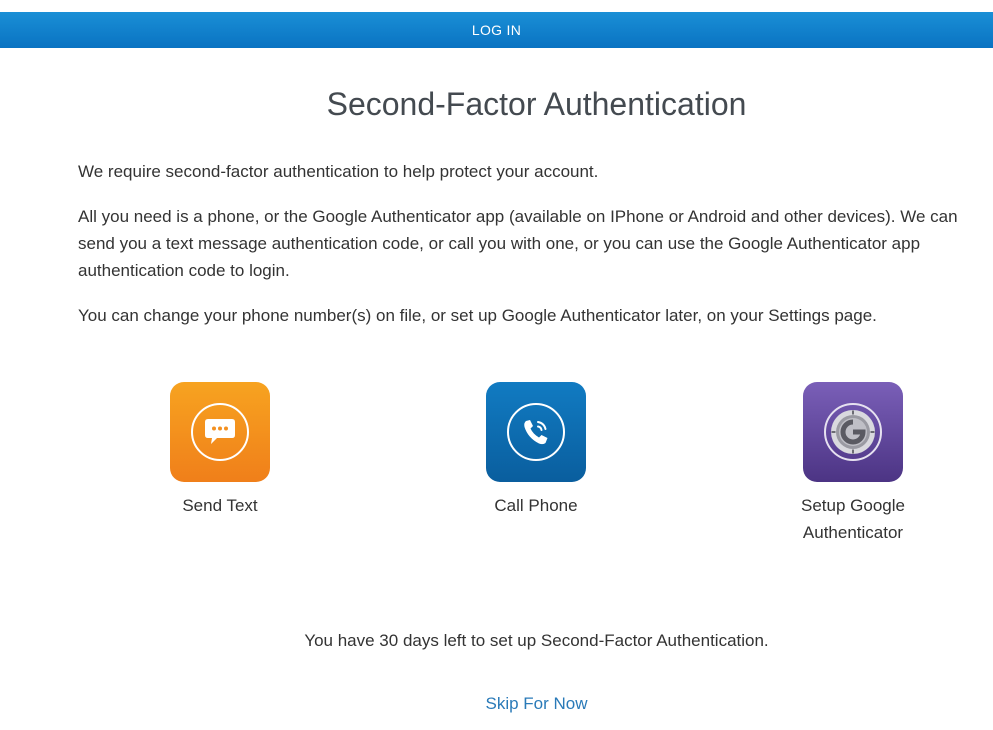 Image resolution: width=993 pixels, height=730 pixels. I want to click on call-phone-option: Call Phone, so click(536, 450).